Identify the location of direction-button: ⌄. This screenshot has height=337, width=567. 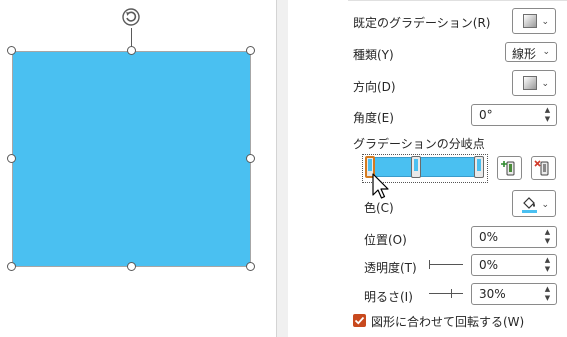
(534, 83).